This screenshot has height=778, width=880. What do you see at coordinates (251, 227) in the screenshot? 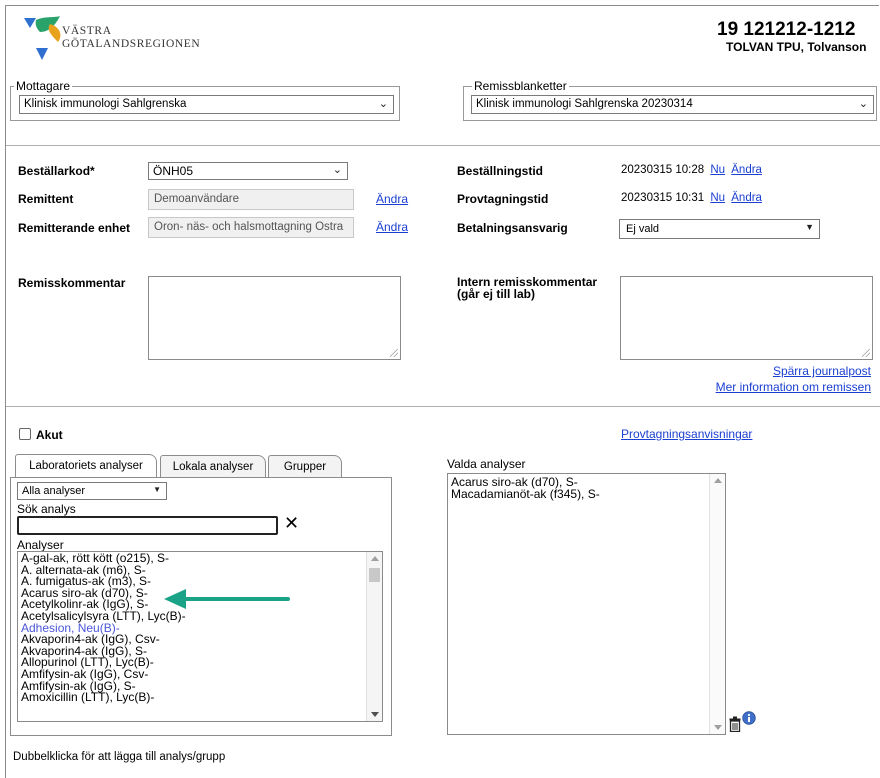
I see `remitterande-field: Oron- näs- och halsmottagning Ostra` at bounding box center [251, 227].